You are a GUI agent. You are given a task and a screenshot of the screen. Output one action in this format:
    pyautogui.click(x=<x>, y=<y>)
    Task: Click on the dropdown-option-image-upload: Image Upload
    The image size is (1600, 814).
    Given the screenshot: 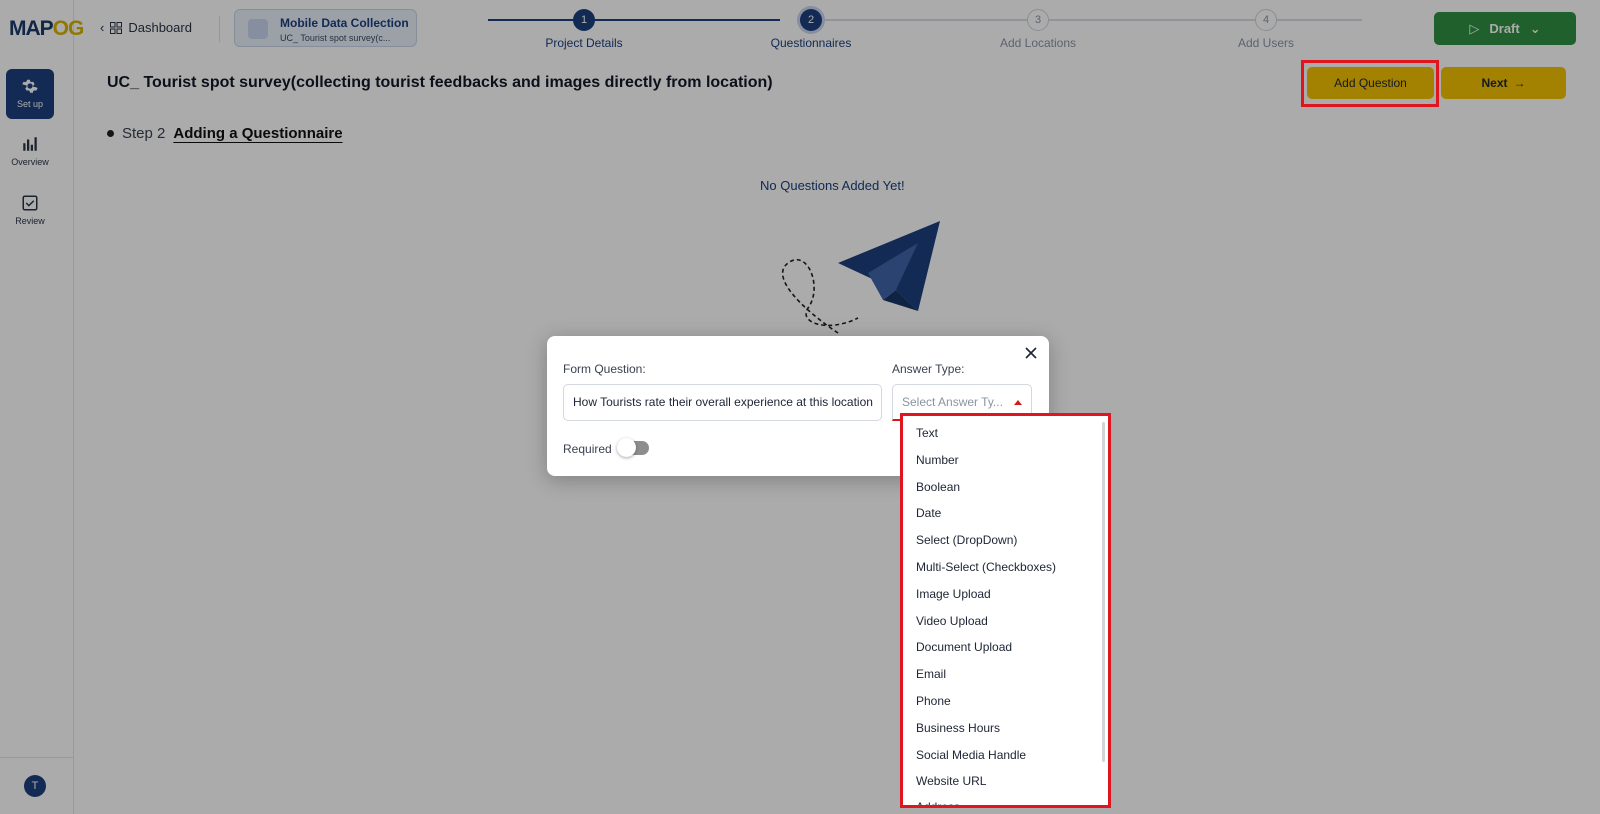 What is the action you would take?
    pyautogui.click(x=953, y=594)
    